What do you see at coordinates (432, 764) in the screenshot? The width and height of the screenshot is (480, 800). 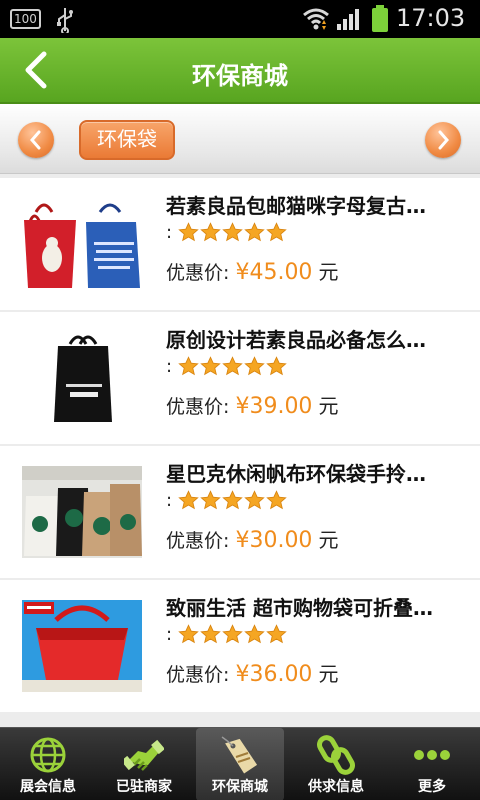 I see `tab-more: 更多` at bounding box center [432, 764].